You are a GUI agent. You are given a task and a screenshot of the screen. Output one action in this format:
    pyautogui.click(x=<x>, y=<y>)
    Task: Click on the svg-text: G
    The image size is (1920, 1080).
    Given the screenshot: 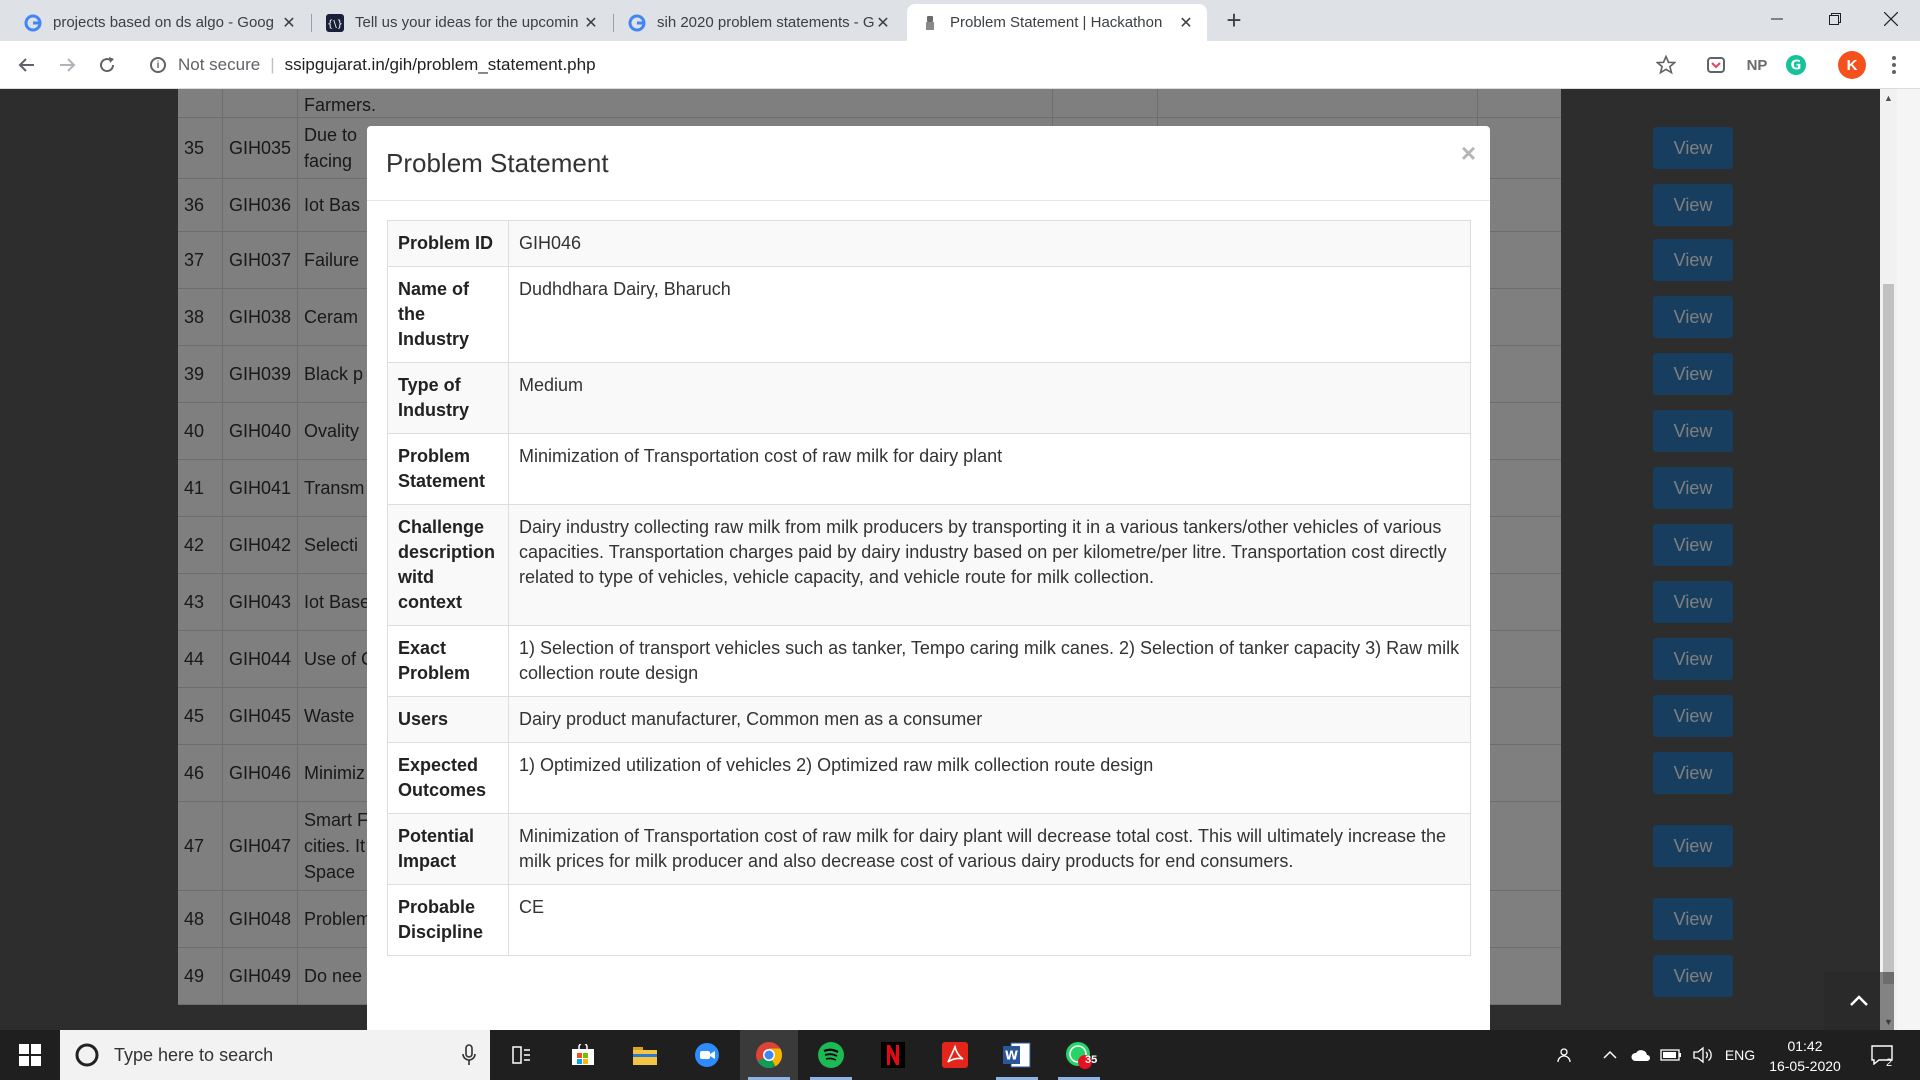 What is the action you would take?
    pyautogui.click(x=1796, y=66)
    